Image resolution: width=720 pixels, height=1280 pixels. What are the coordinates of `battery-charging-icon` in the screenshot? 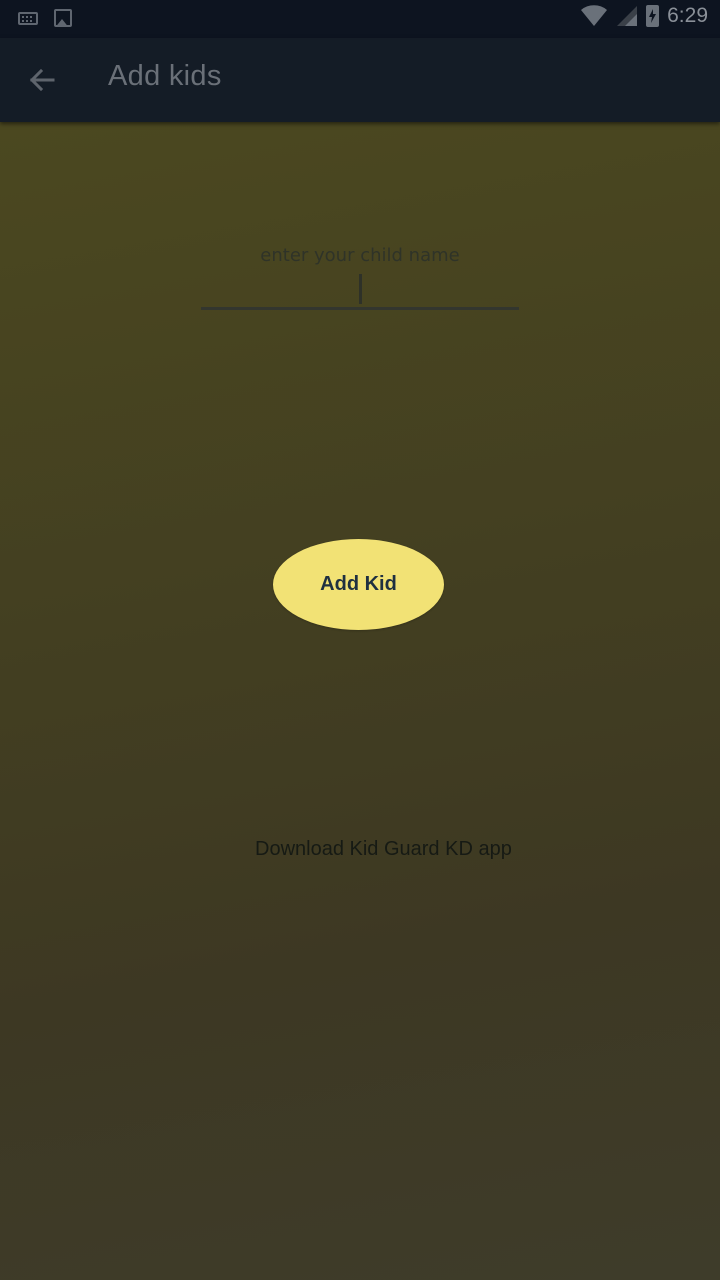 It's located at (653, 16).